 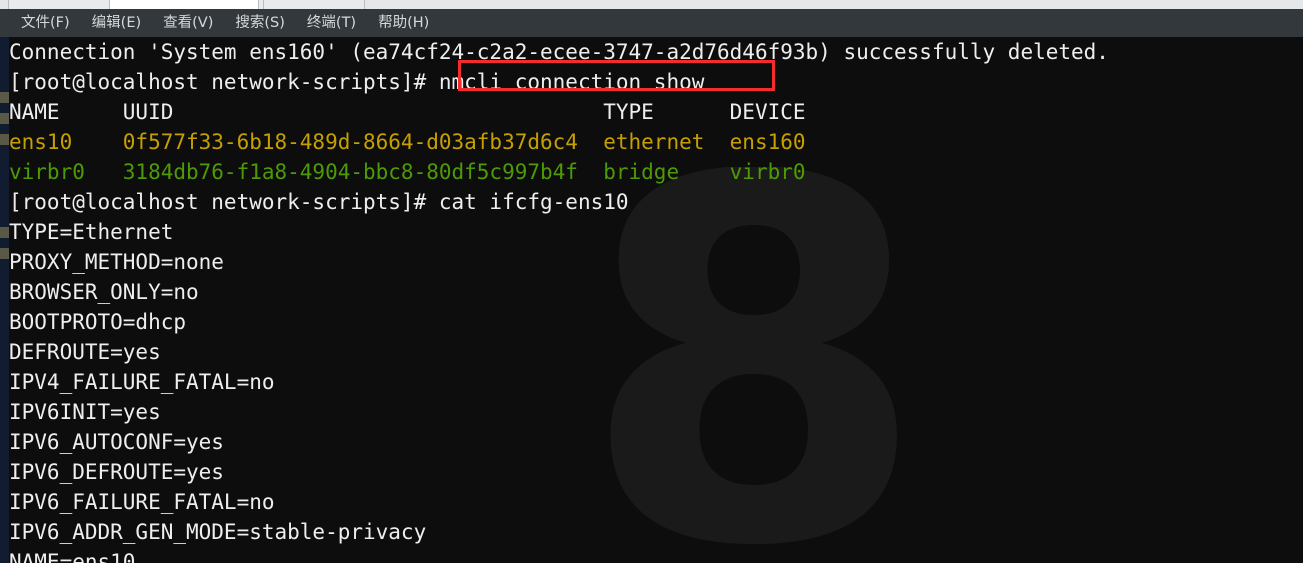 What do you see at coordinates (116, 472) in the screenshot?
I see `terminal-line: IPV6_DEFROUTE=yes` at bounding box center [116, 472].